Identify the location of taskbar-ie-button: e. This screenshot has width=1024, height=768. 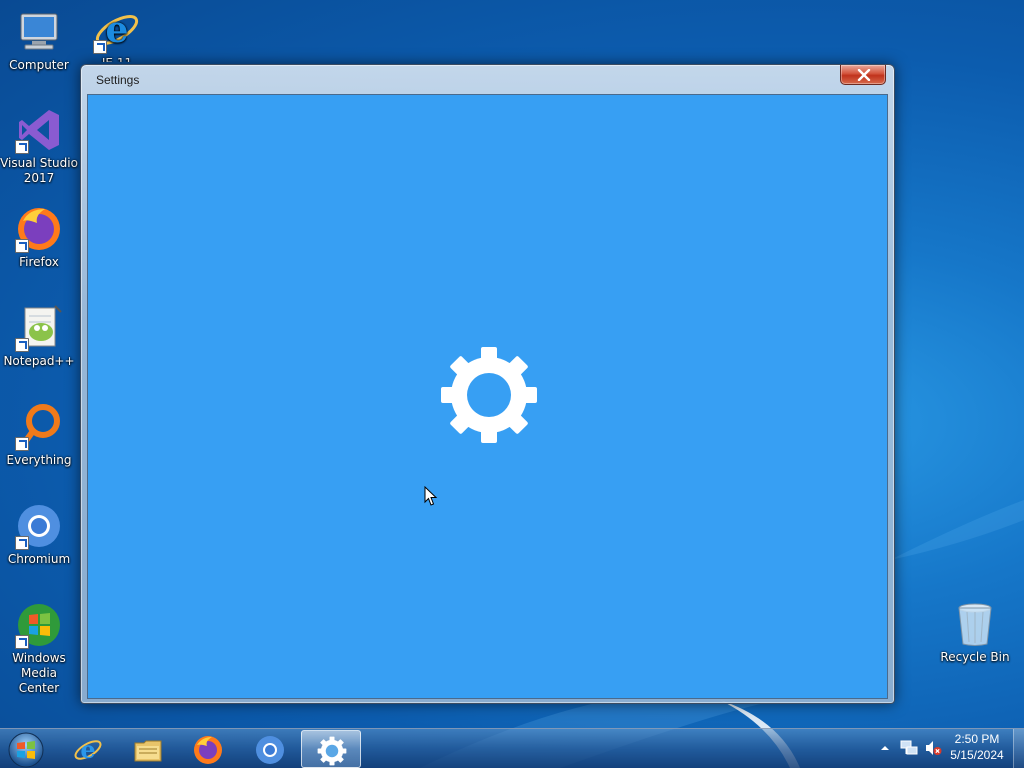
(88, 749).